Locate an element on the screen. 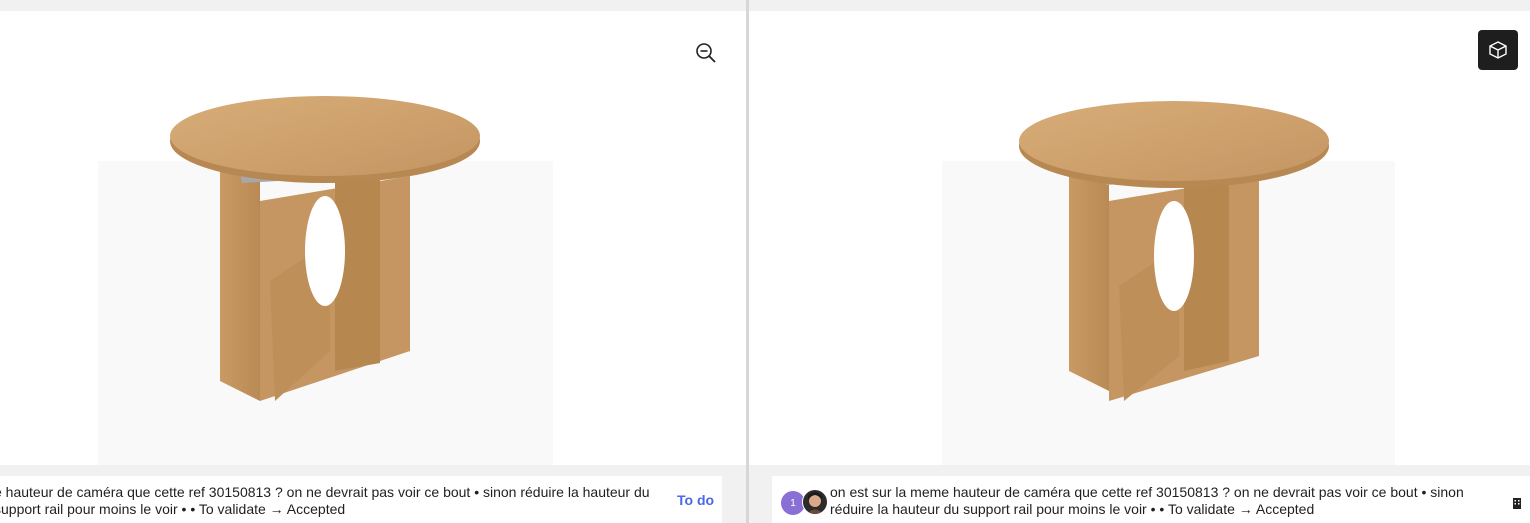 Image resolution: width=1530 pixels, height=523 pixels. top-strip is located at coordinates (765, 5).